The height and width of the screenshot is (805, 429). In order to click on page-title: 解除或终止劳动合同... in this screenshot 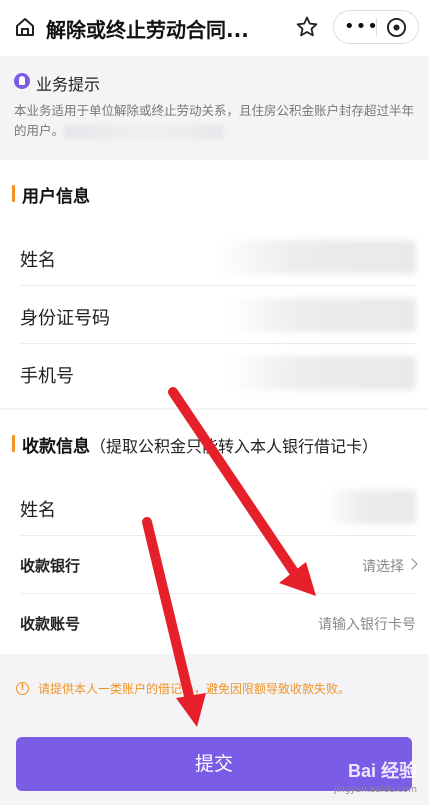, I will do `click(147, 30)`.